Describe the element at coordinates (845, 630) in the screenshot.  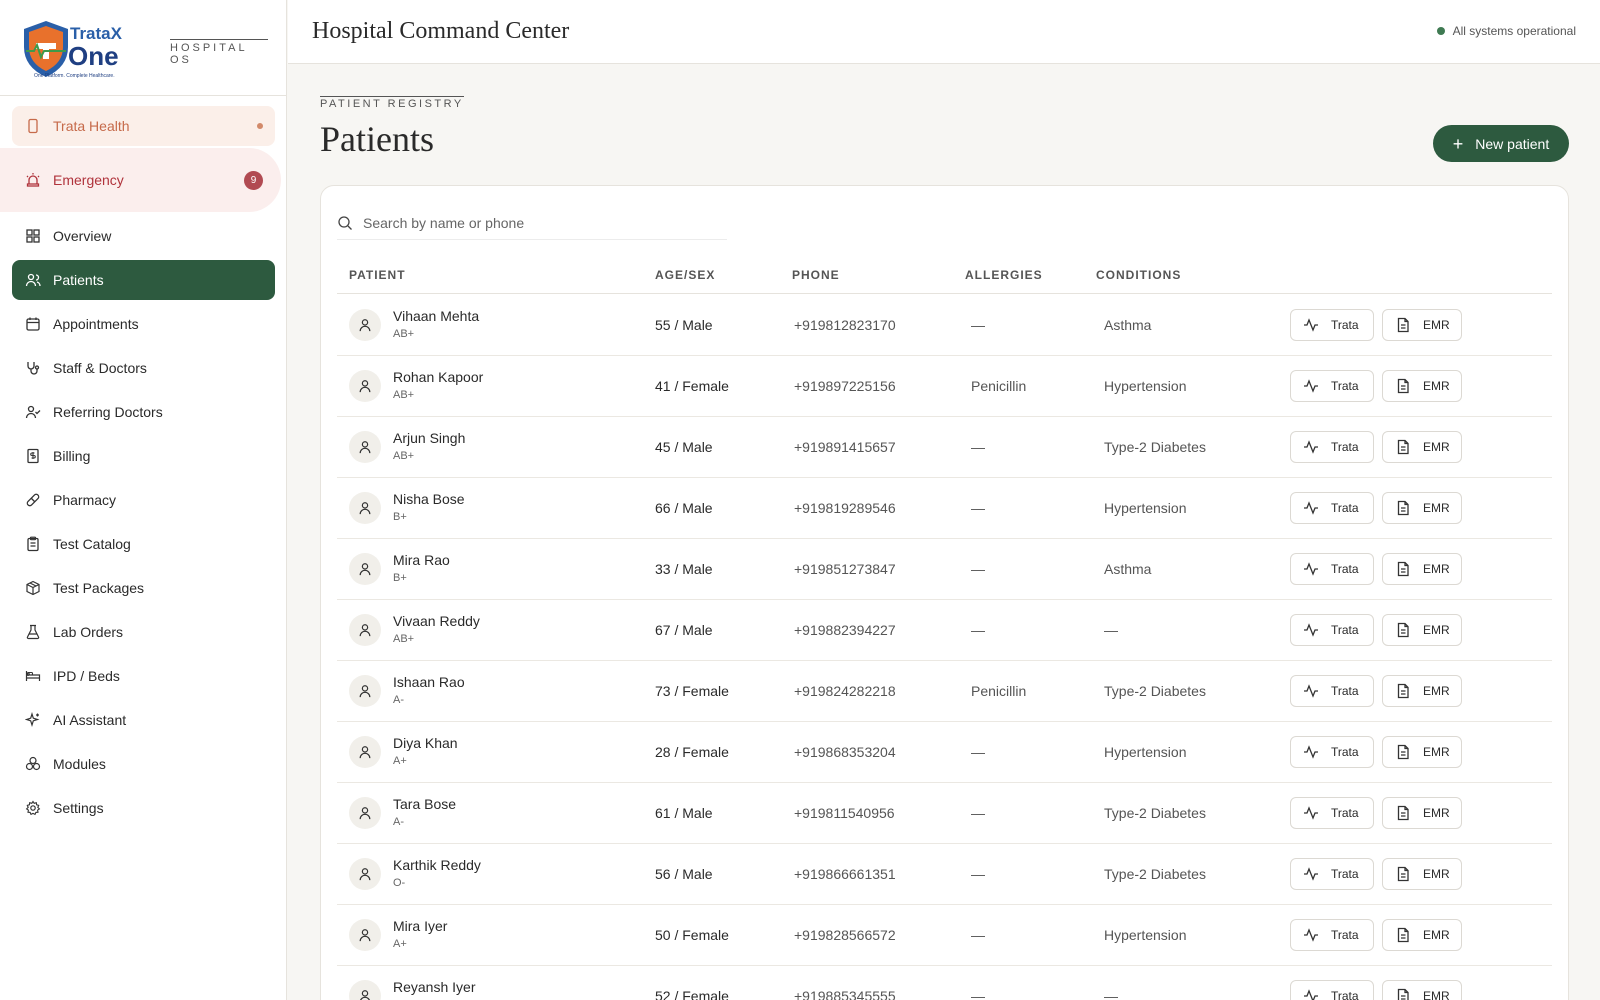
I see `phone-number: +919882394227` at that location.